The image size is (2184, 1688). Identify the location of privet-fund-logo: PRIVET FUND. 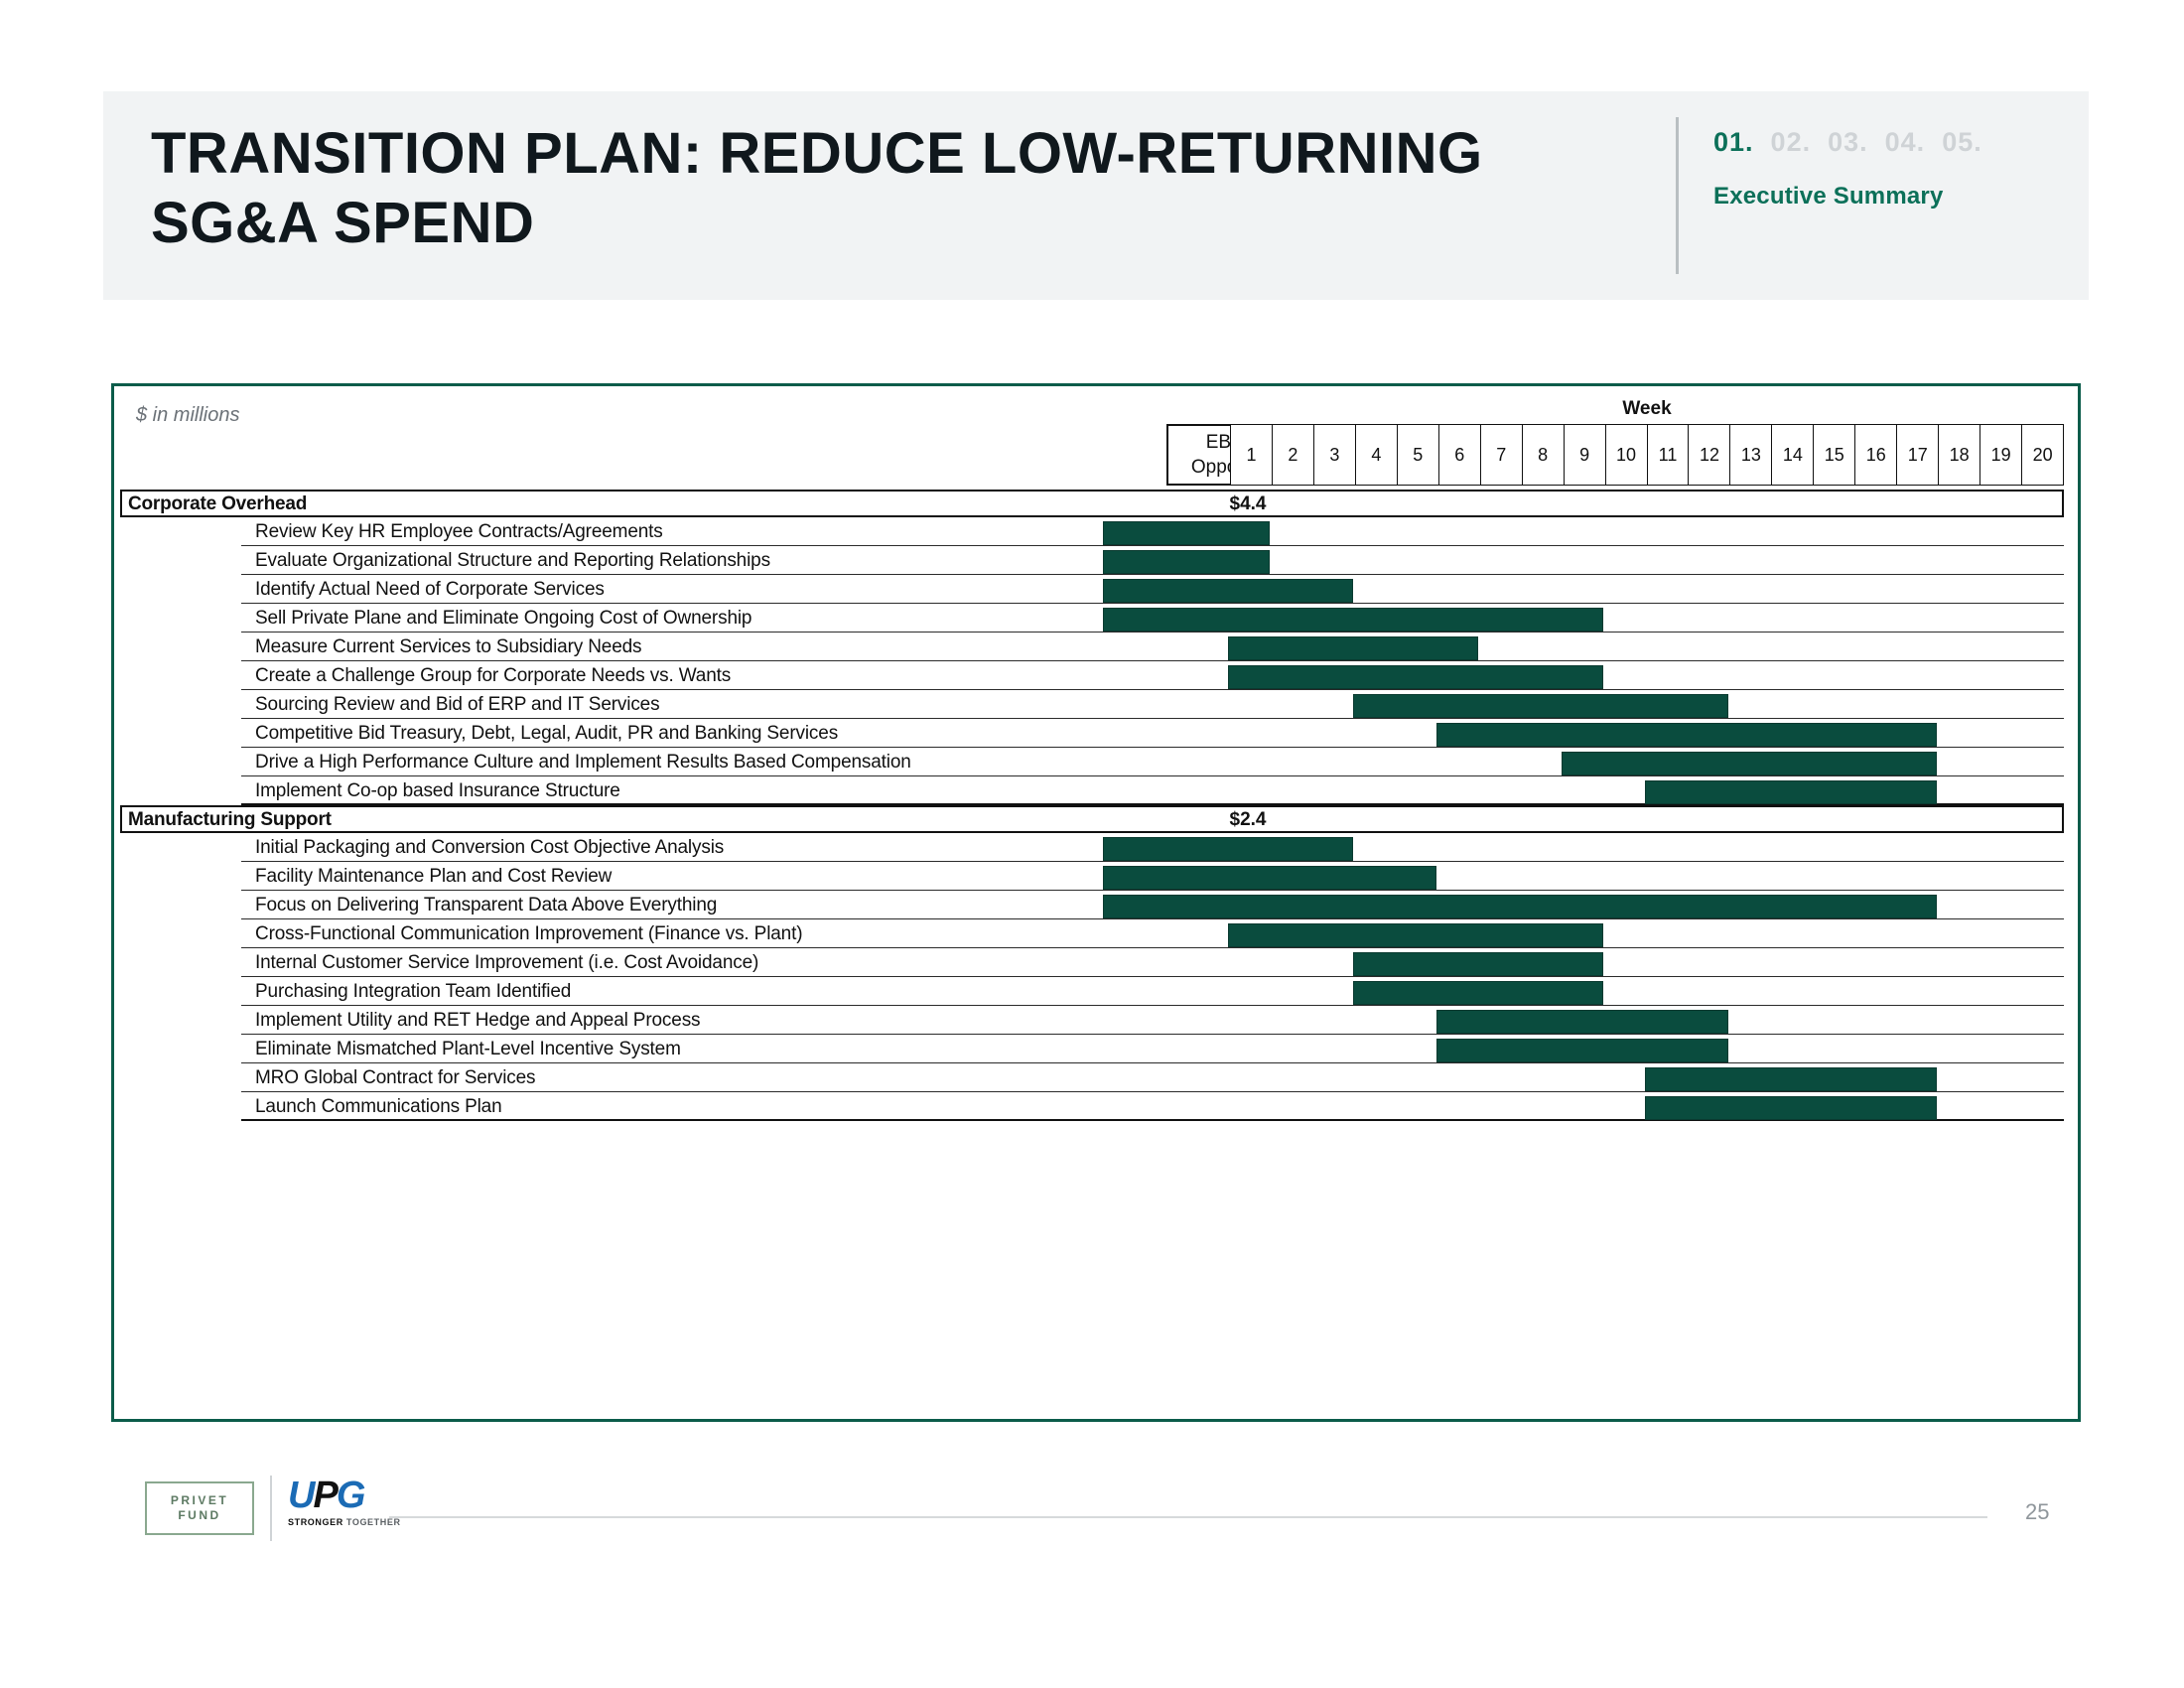
(199, 1508).